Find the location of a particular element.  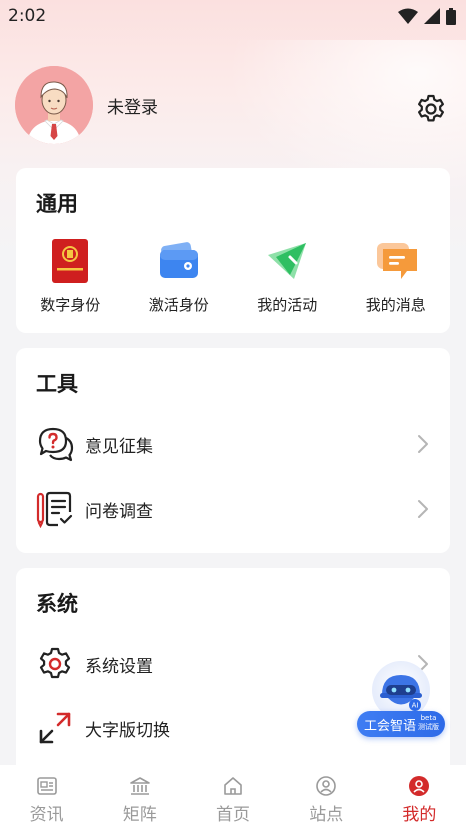

ai-assistant-label: 工会智语 is located at coordinates (390, 726).